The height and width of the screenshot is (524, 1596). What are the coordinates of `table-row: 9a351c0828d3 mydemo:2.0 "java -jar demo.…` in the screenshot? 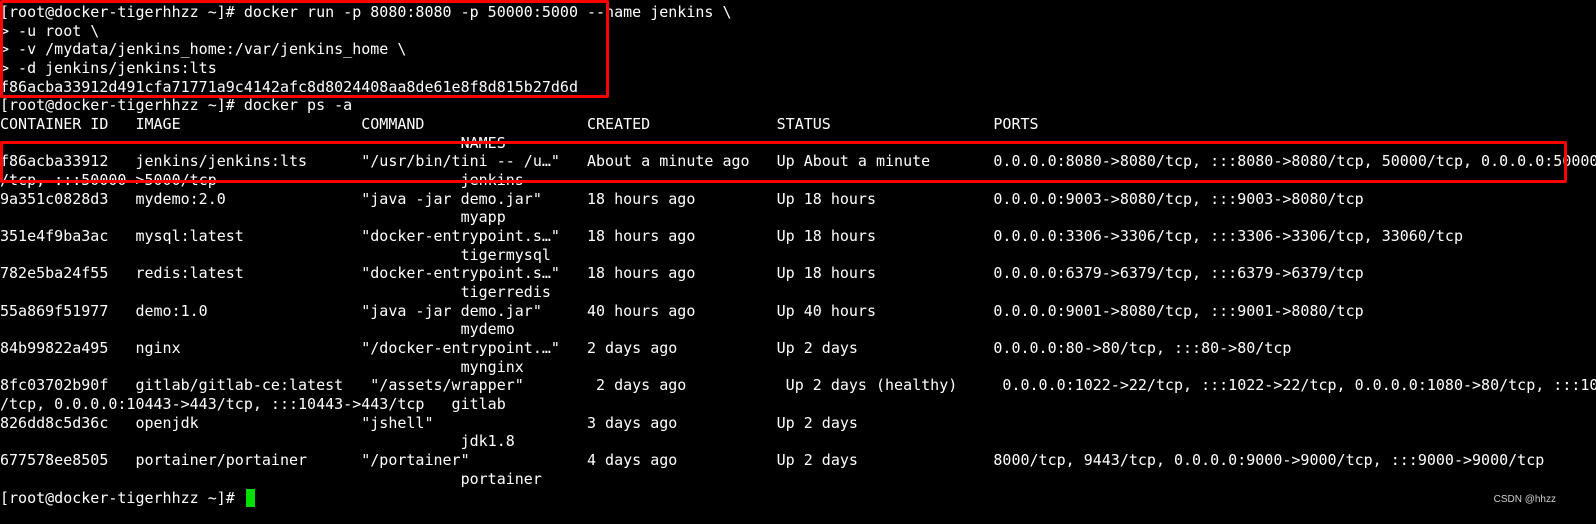 It's located at (682, 199).